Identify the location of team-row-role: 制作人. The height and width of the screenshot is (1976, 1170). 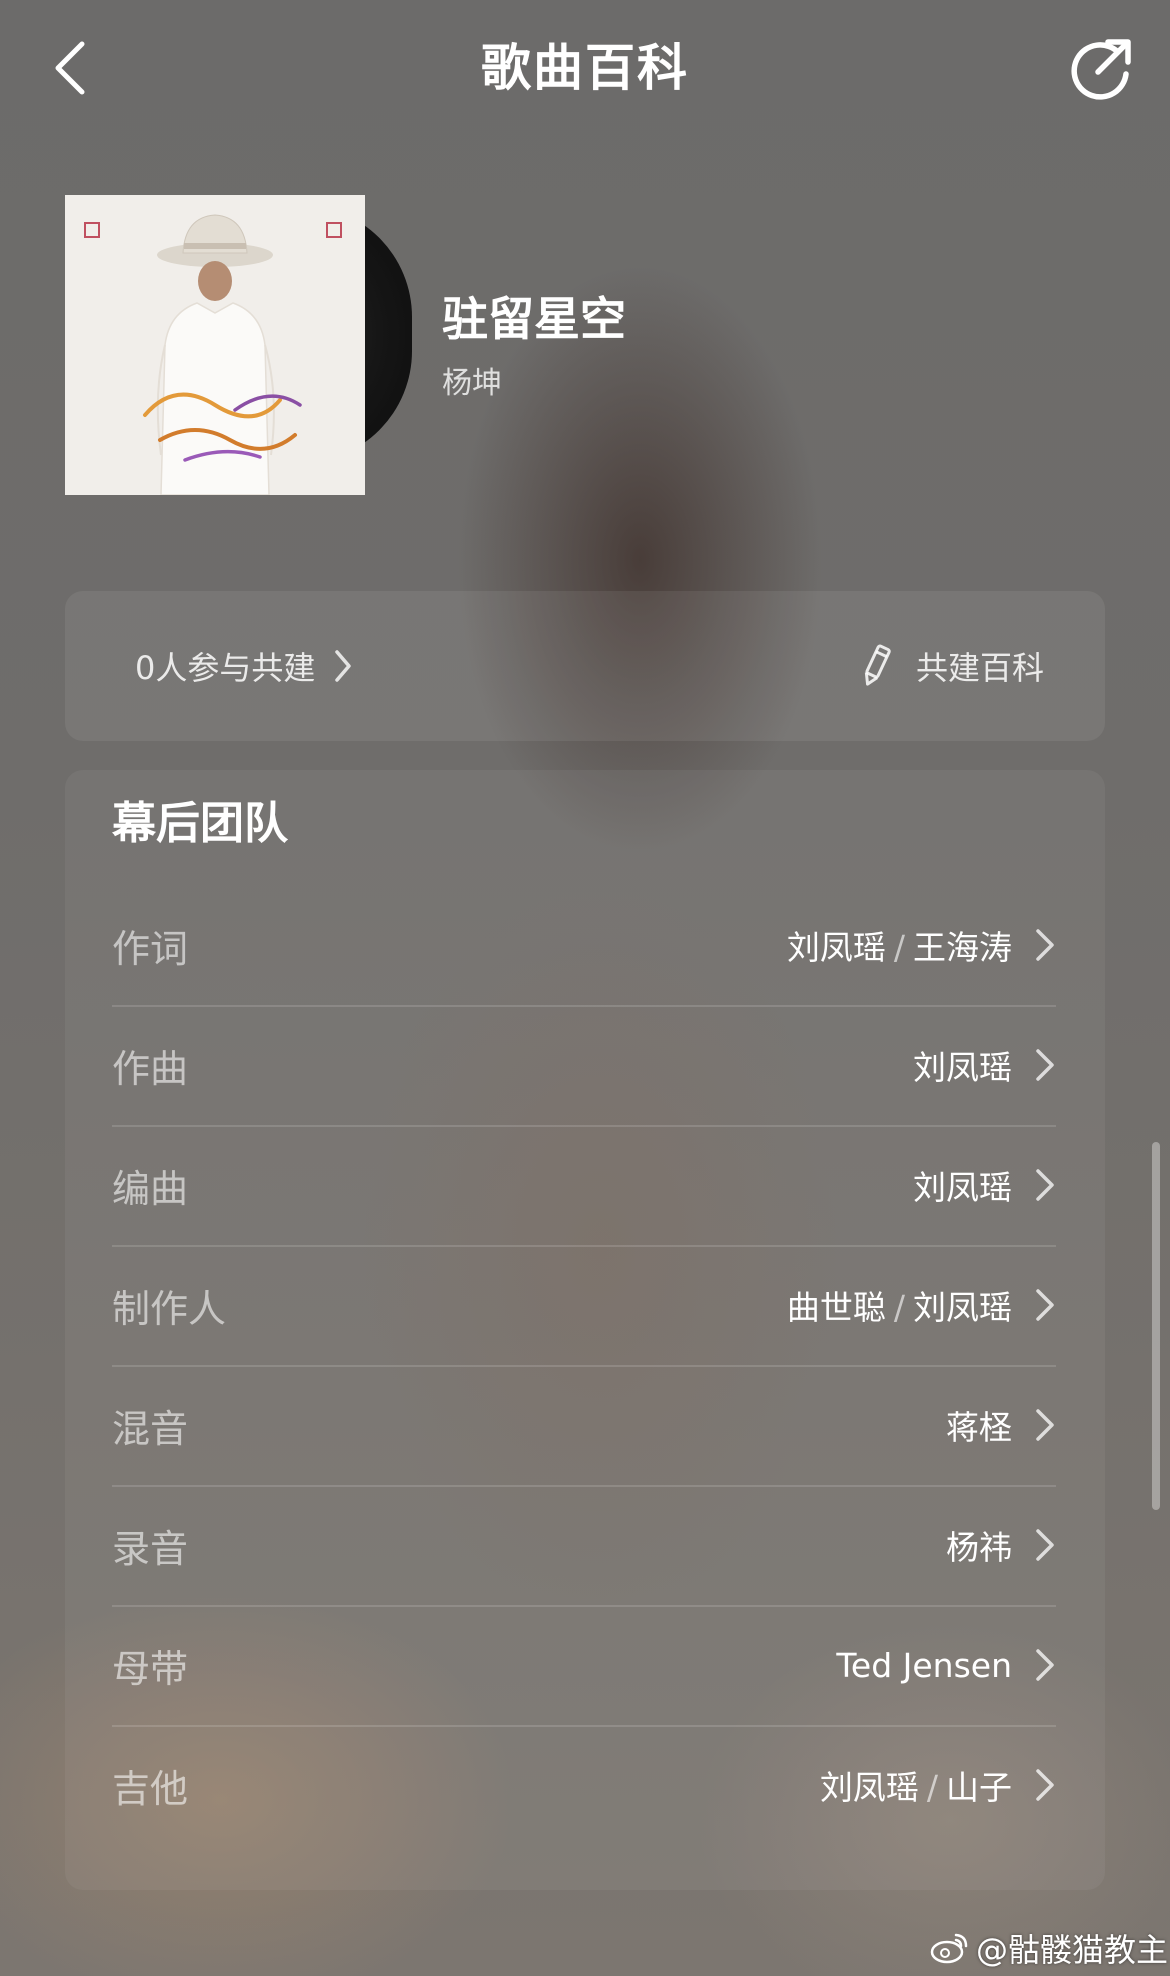
(169, 1308).